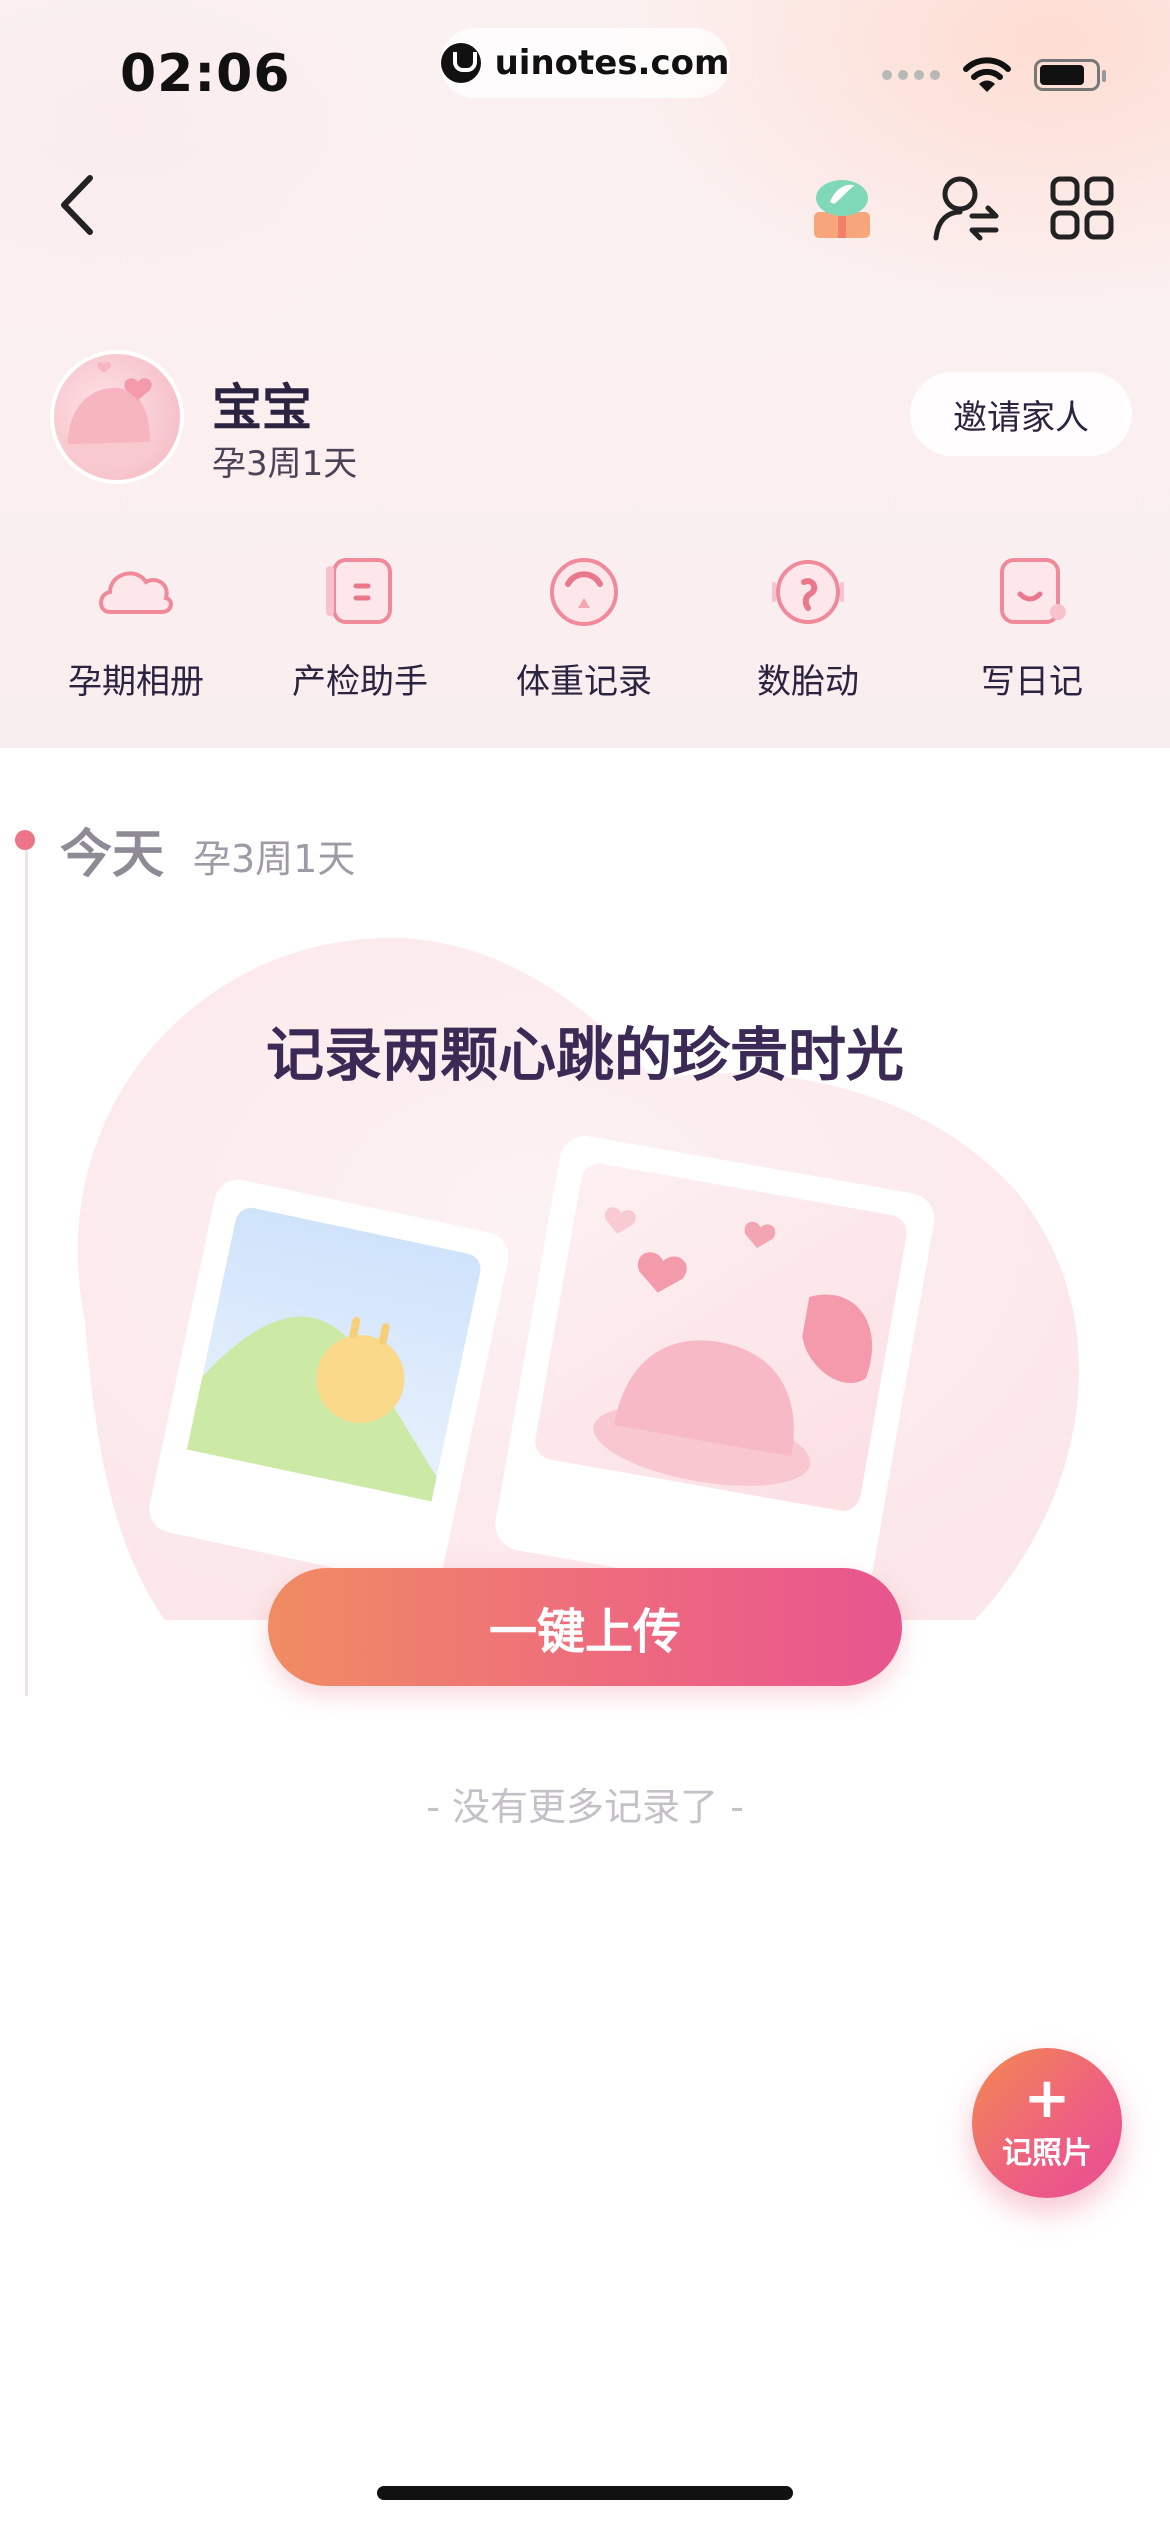 The width and height of the screenshot is (1170, 2532). I want to click on quick-action-label: 写日记, so click(1032, 682).